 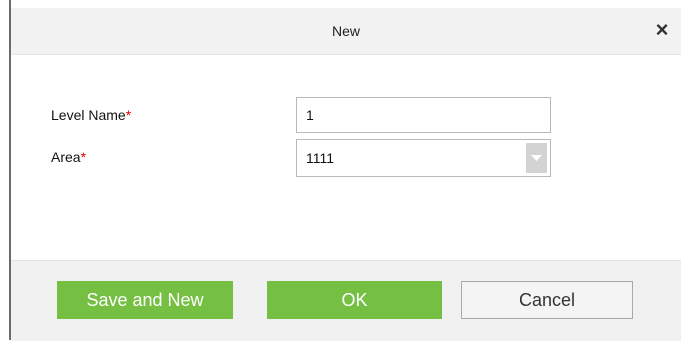 I want to click on close-button: ×, so click(x=662, y=30).